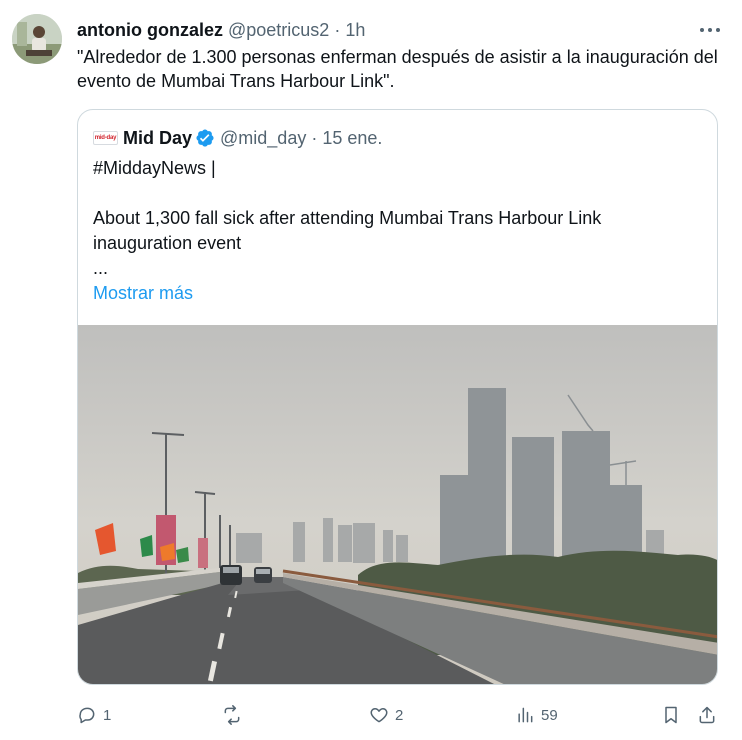  What do you see at coordinates (398, 293) in the screenshot?
I see `show-more-link: Mostrar más` at bounding box center [398, 293].